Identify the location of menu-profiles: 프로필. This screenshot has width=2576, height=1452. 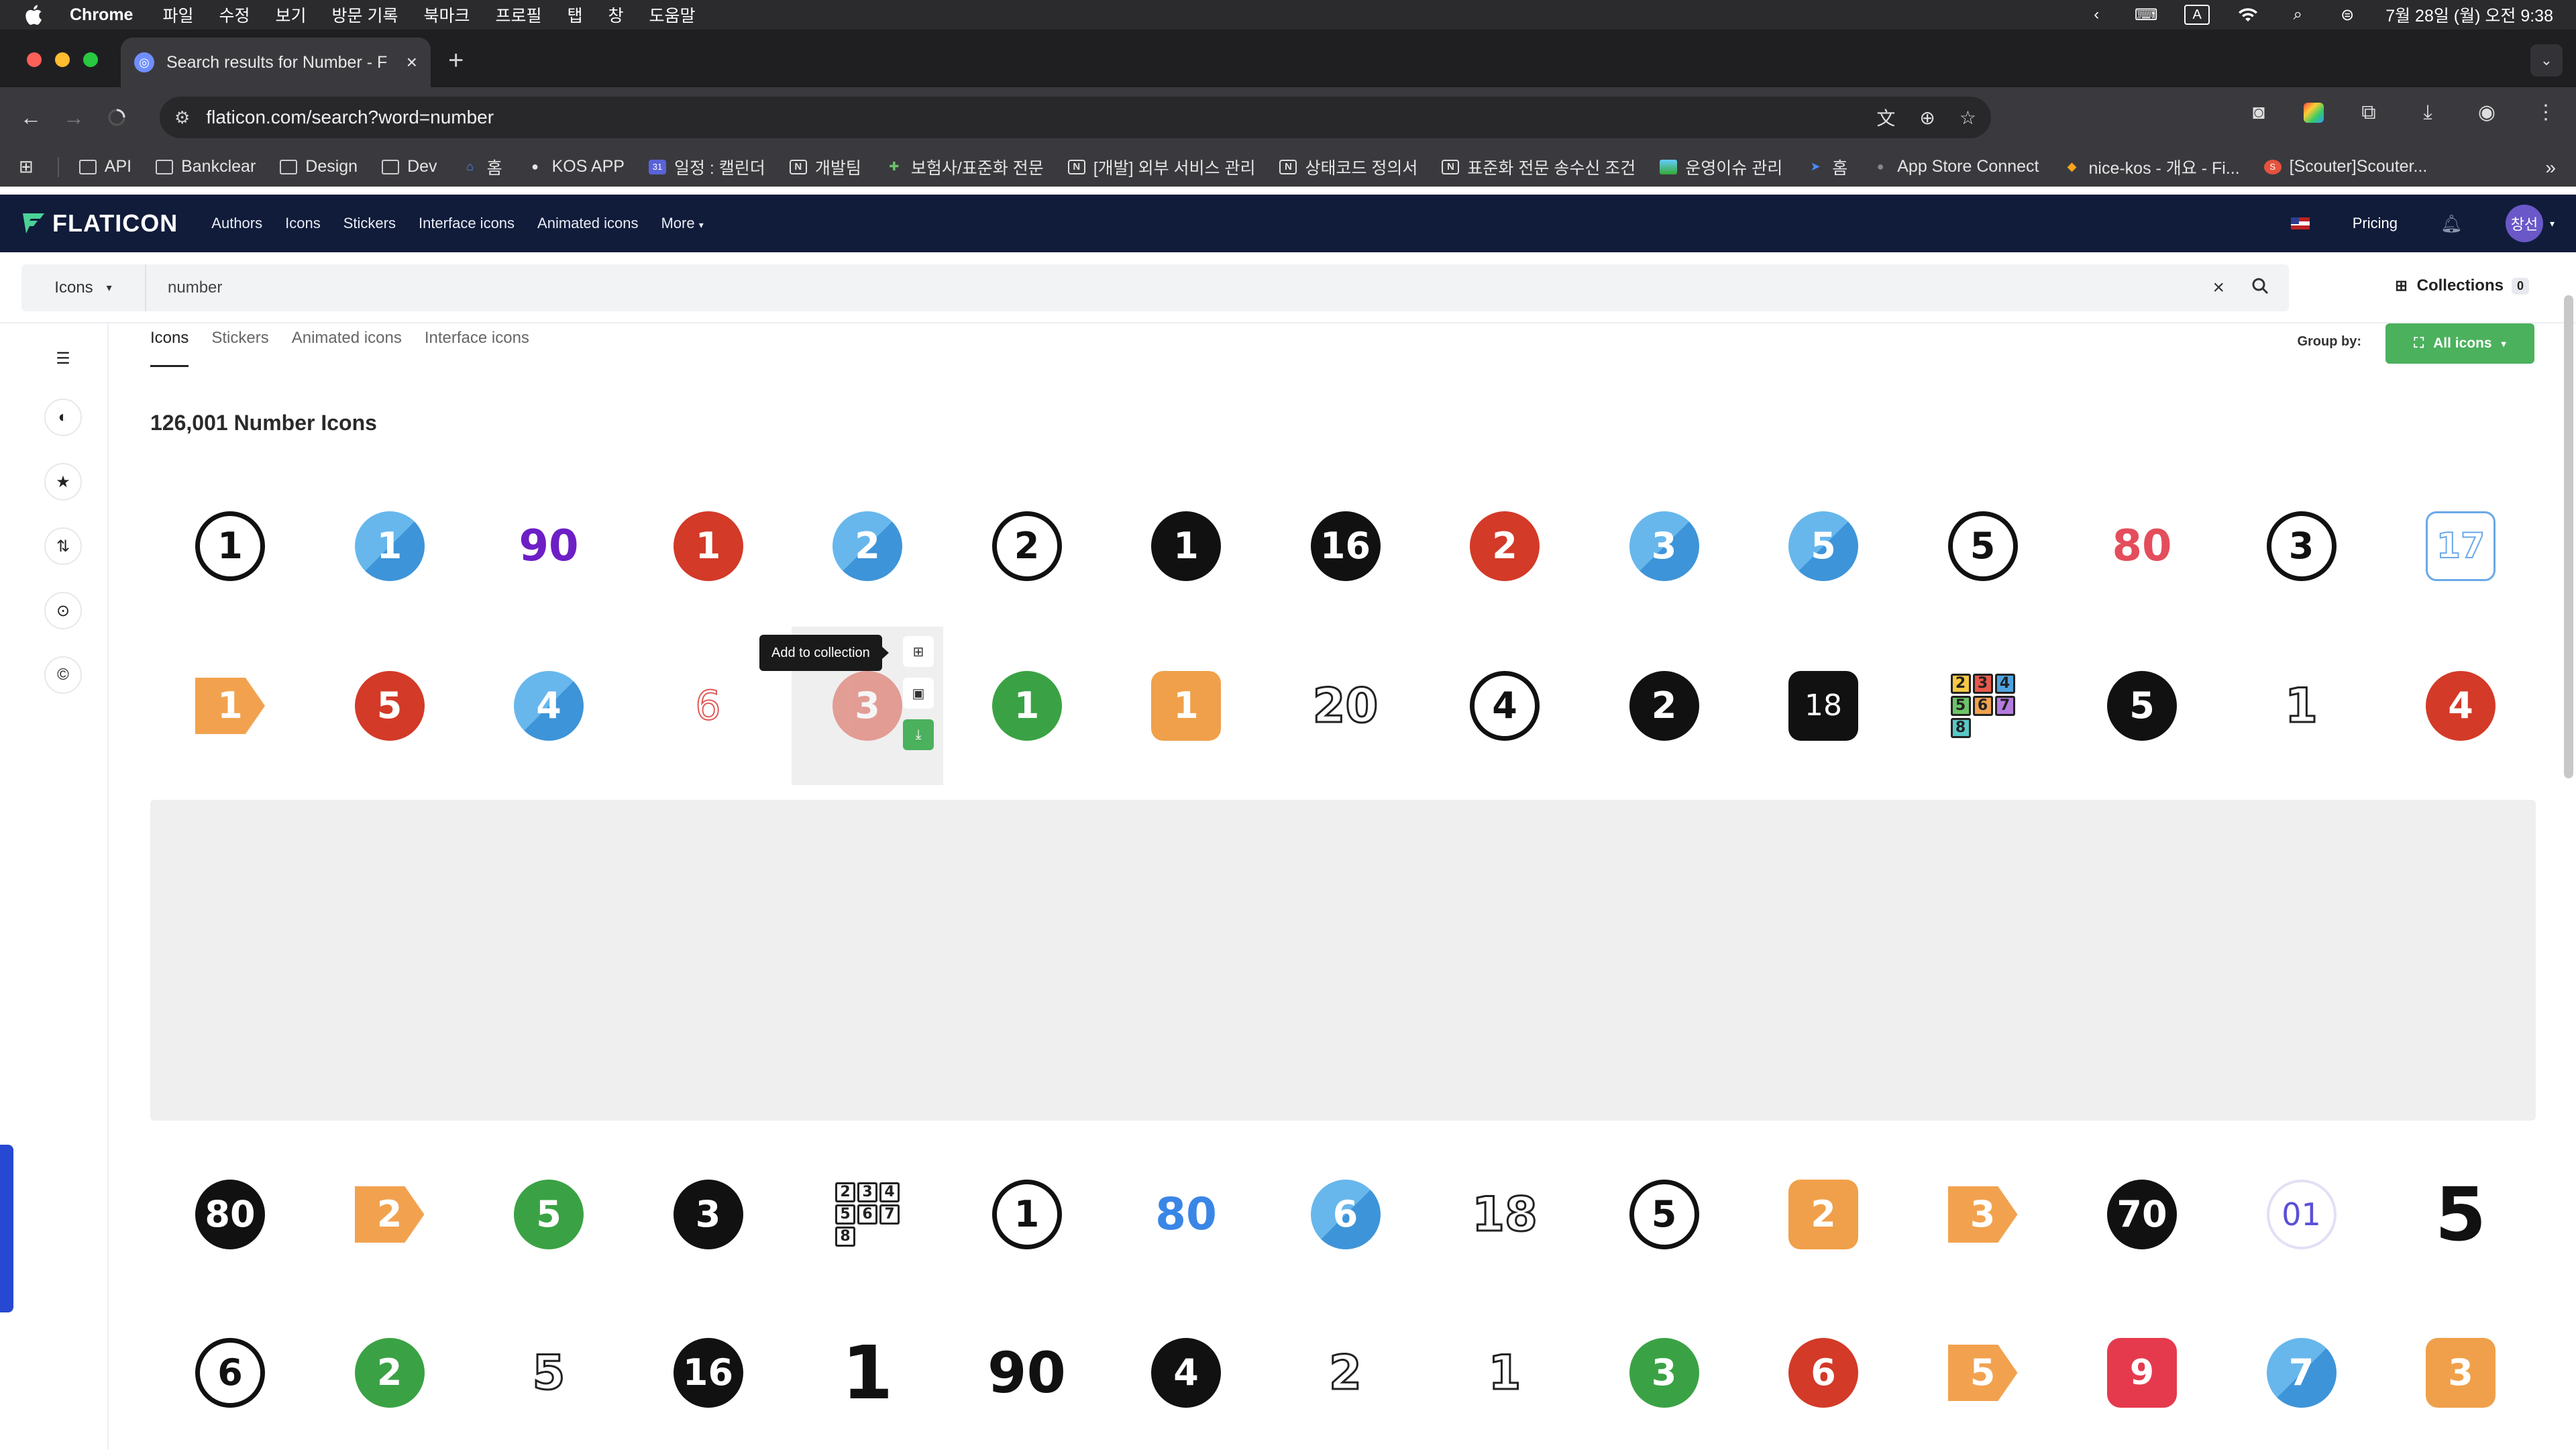
(518, 15).